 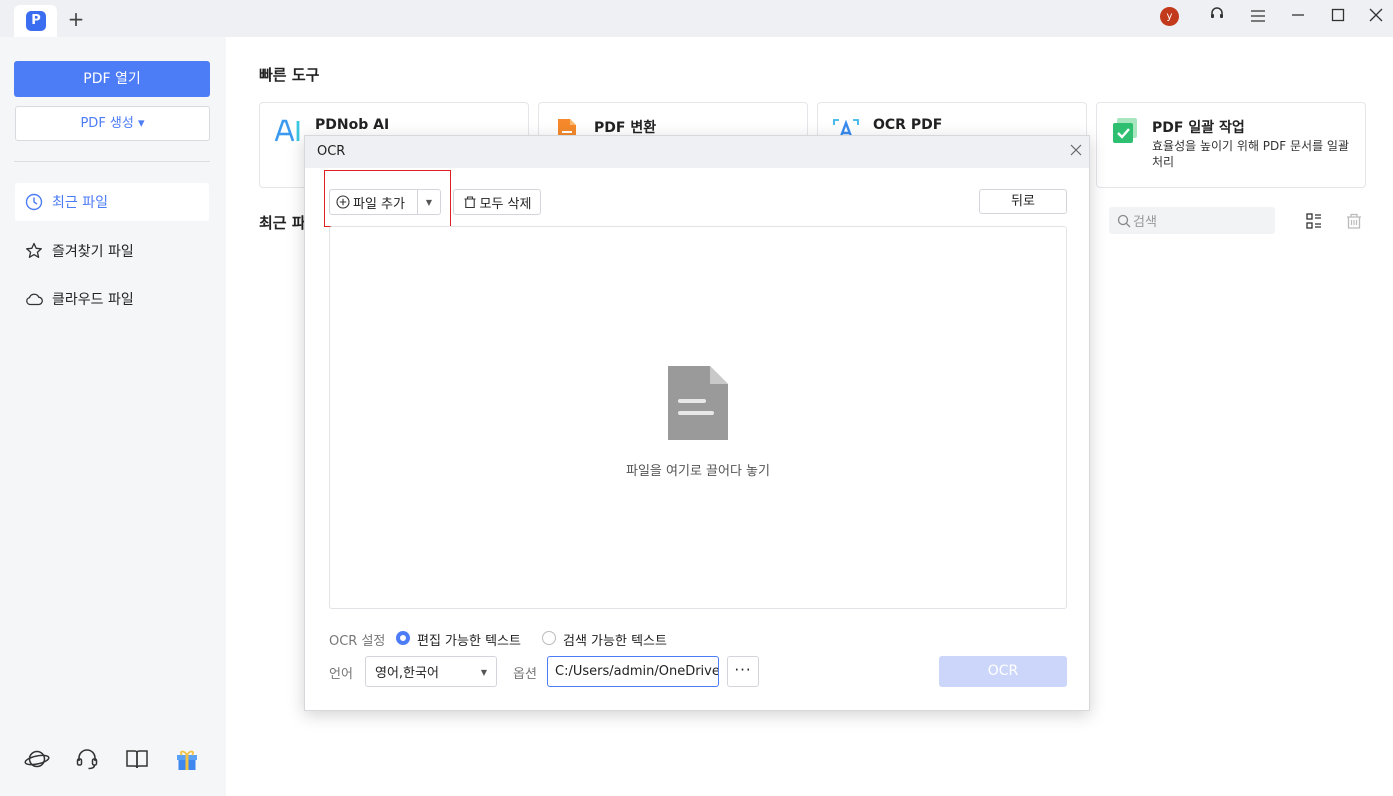 What do you see at coordinates (549, 638) in the screenshot?
I see `radio-searchable-text` at bounding box center [549, 638].